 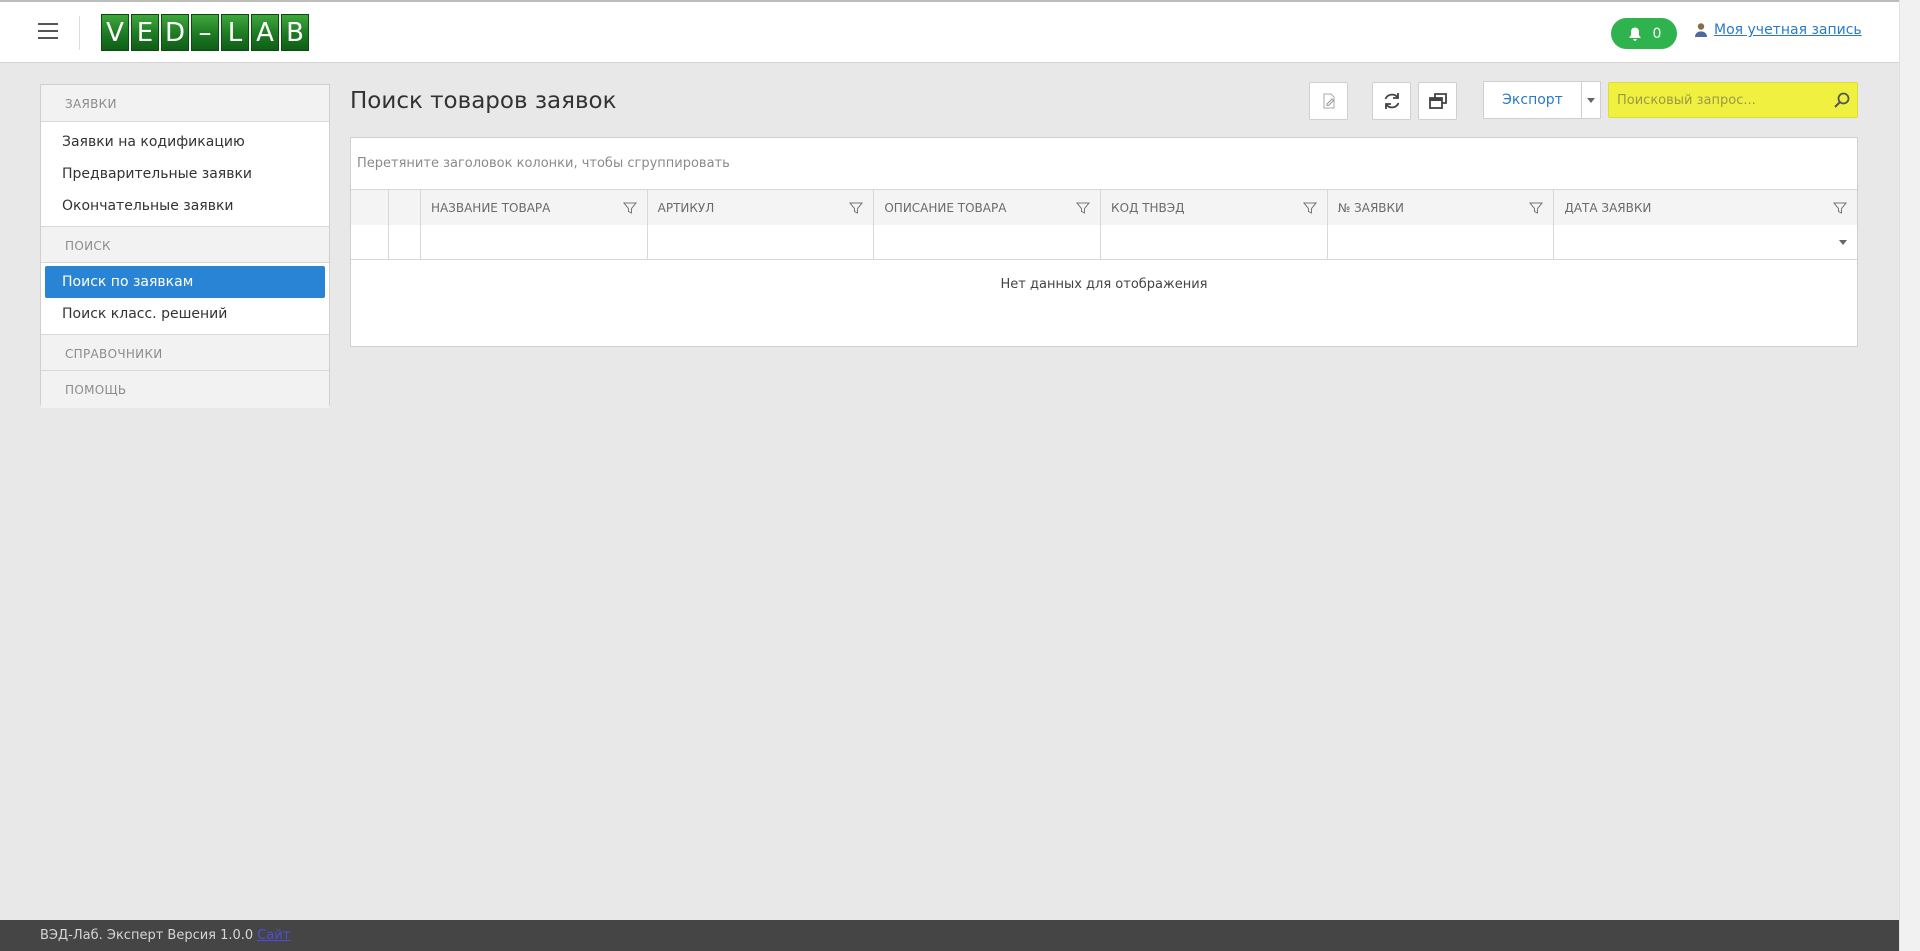 What do you see at coordinates (1104, 284) in the screenshot?
I see `empty-state: Нет данных для отображения` at bounding box center [1104, 284].